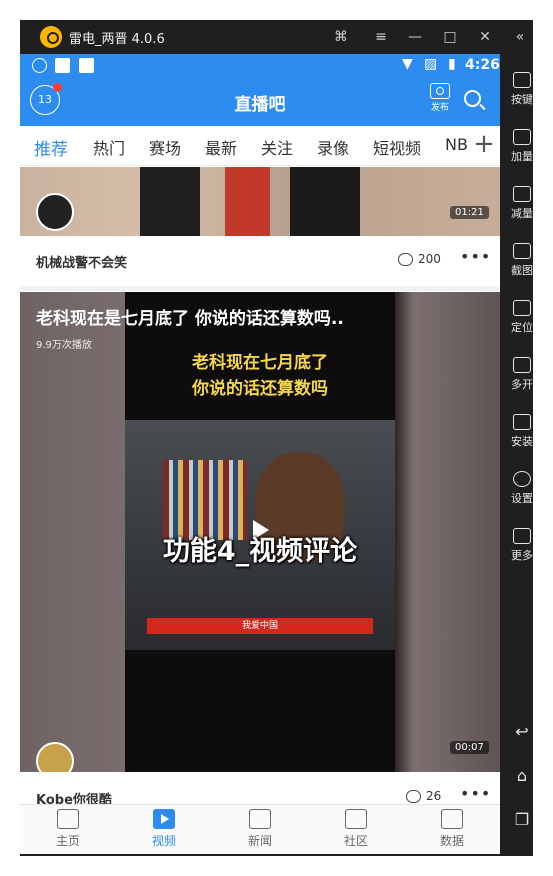 This screenshot has height=876, width=553. Describe the element at coordinates (276, 855) in the screenshot. I see `emulator-bottom-border` at that location.